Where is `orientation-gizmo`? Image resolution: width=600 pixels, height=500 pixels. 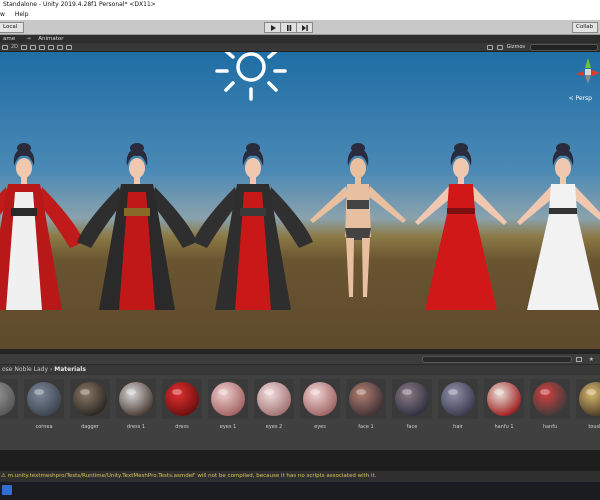
orientation-gizmo is located at coordinates (588, 71).